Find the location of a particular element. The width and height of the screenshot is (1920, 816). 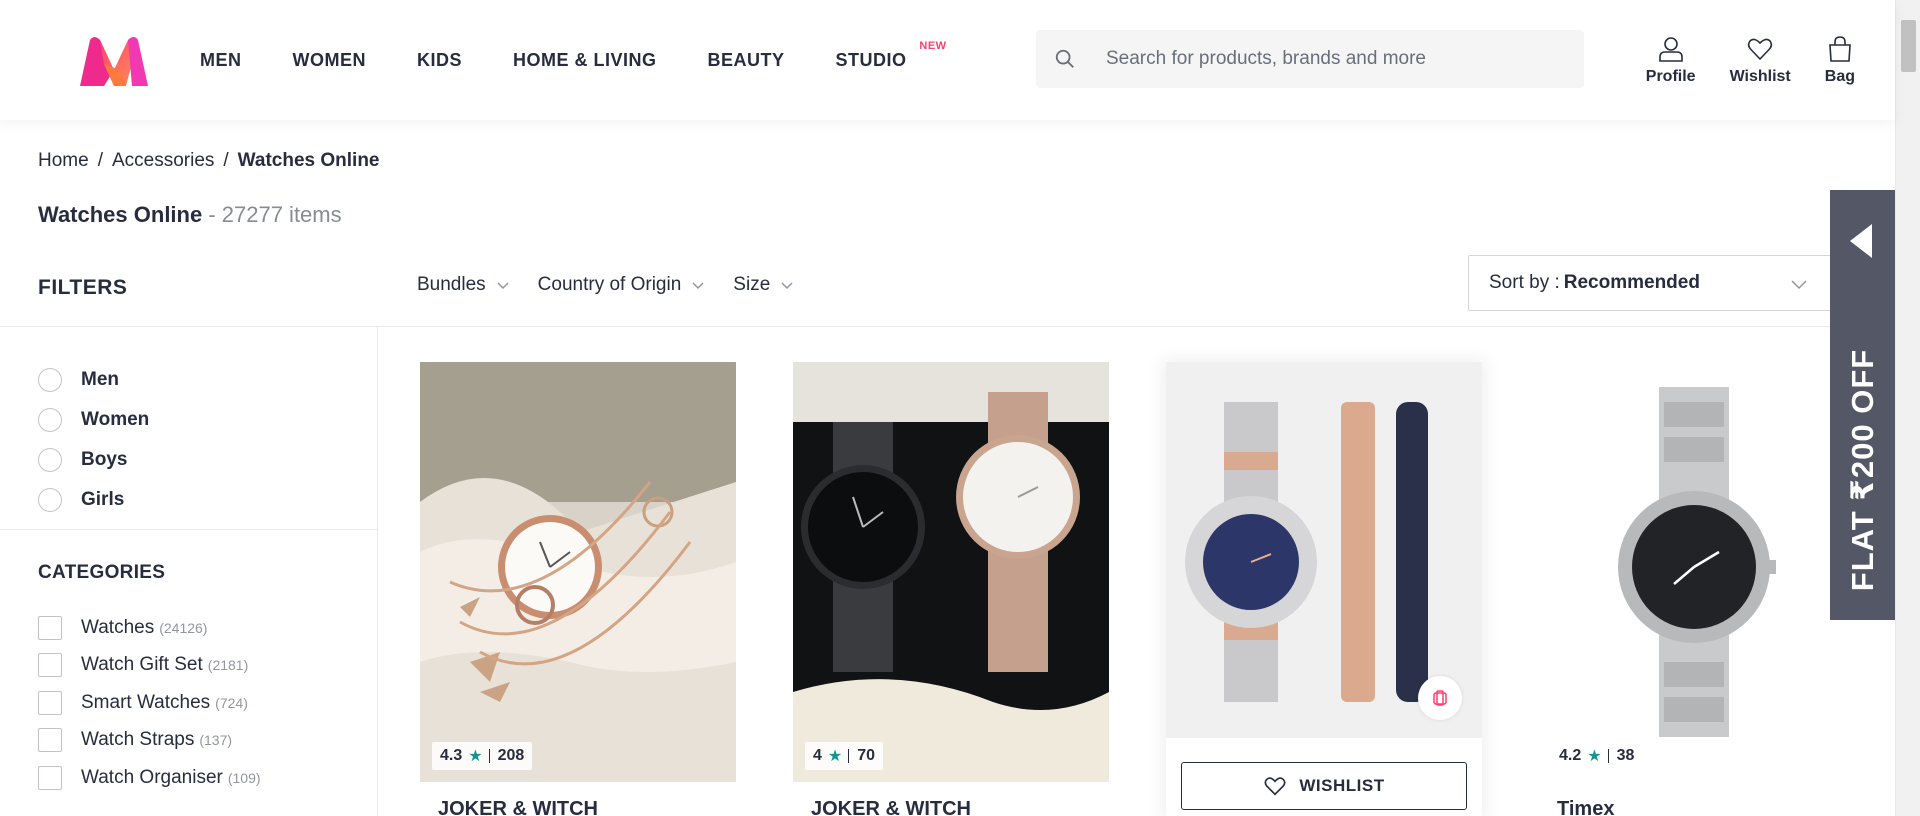

filter-label: Country of Origin is located at coordinates (609, 284).